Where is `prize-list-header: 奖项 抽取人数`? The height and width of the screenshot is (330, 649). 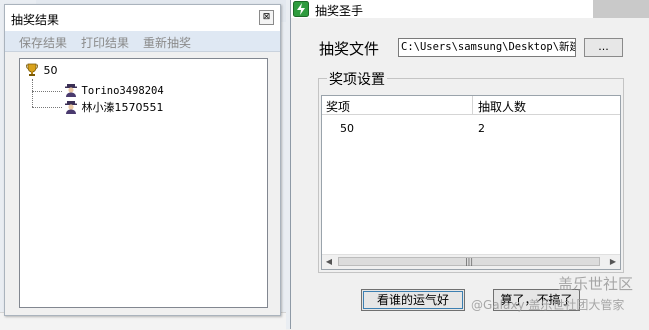 prize-list-header: 奖项 抽取人数 is located at coordinates (471, 105).